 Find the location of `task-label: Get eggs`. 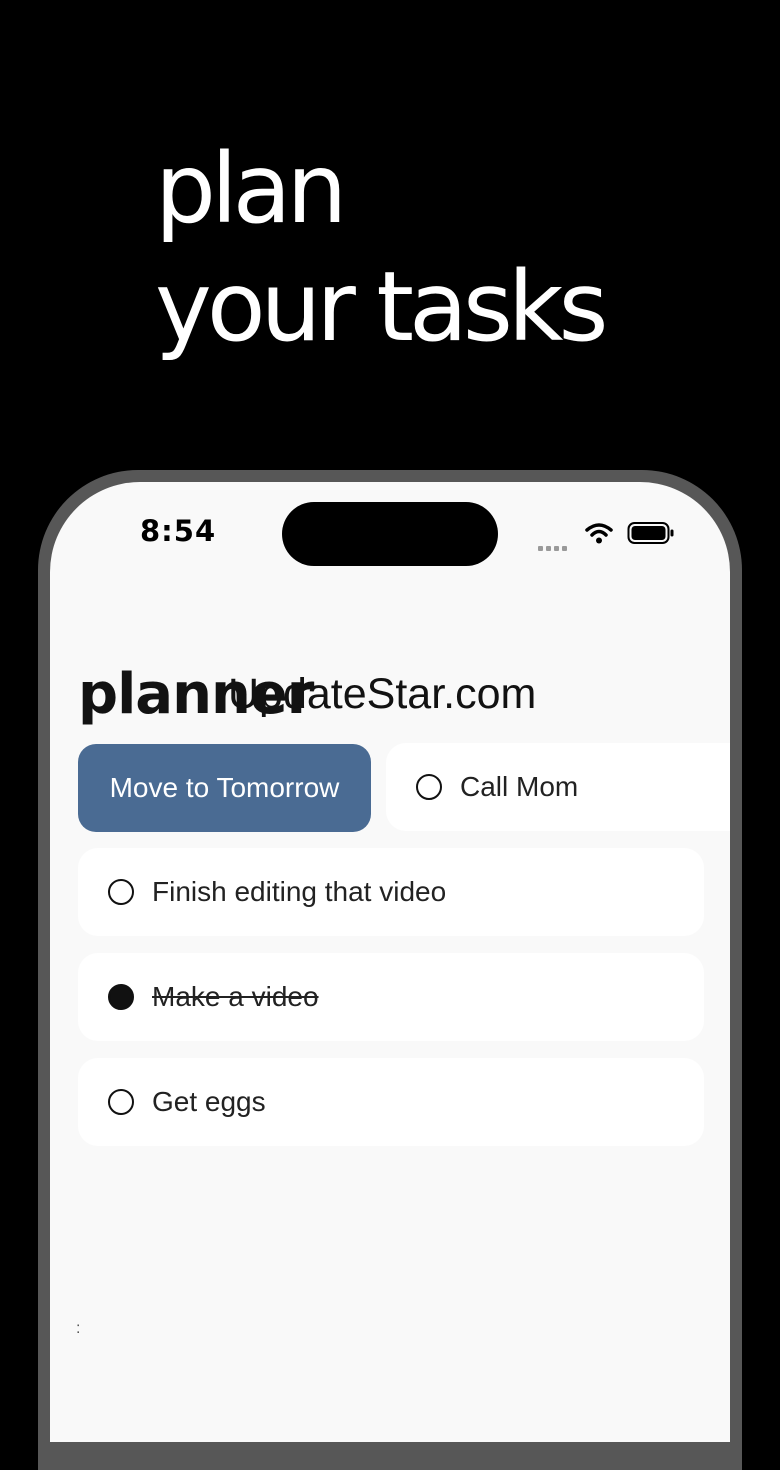

task-label: Get eggs is located at coordinates (209, 1101).